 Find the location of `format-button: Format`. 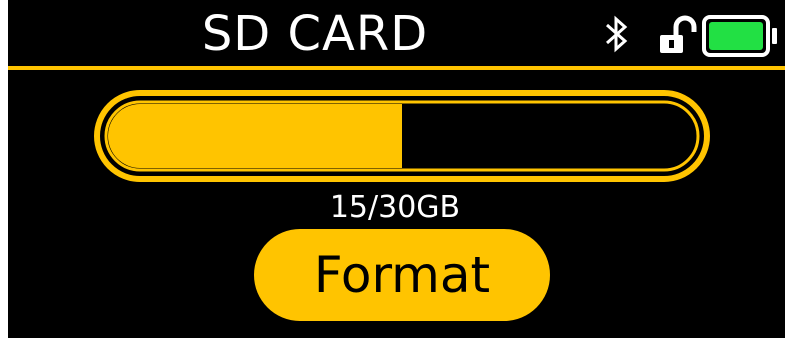

format-button: Format is located at coordinates (402, 275).